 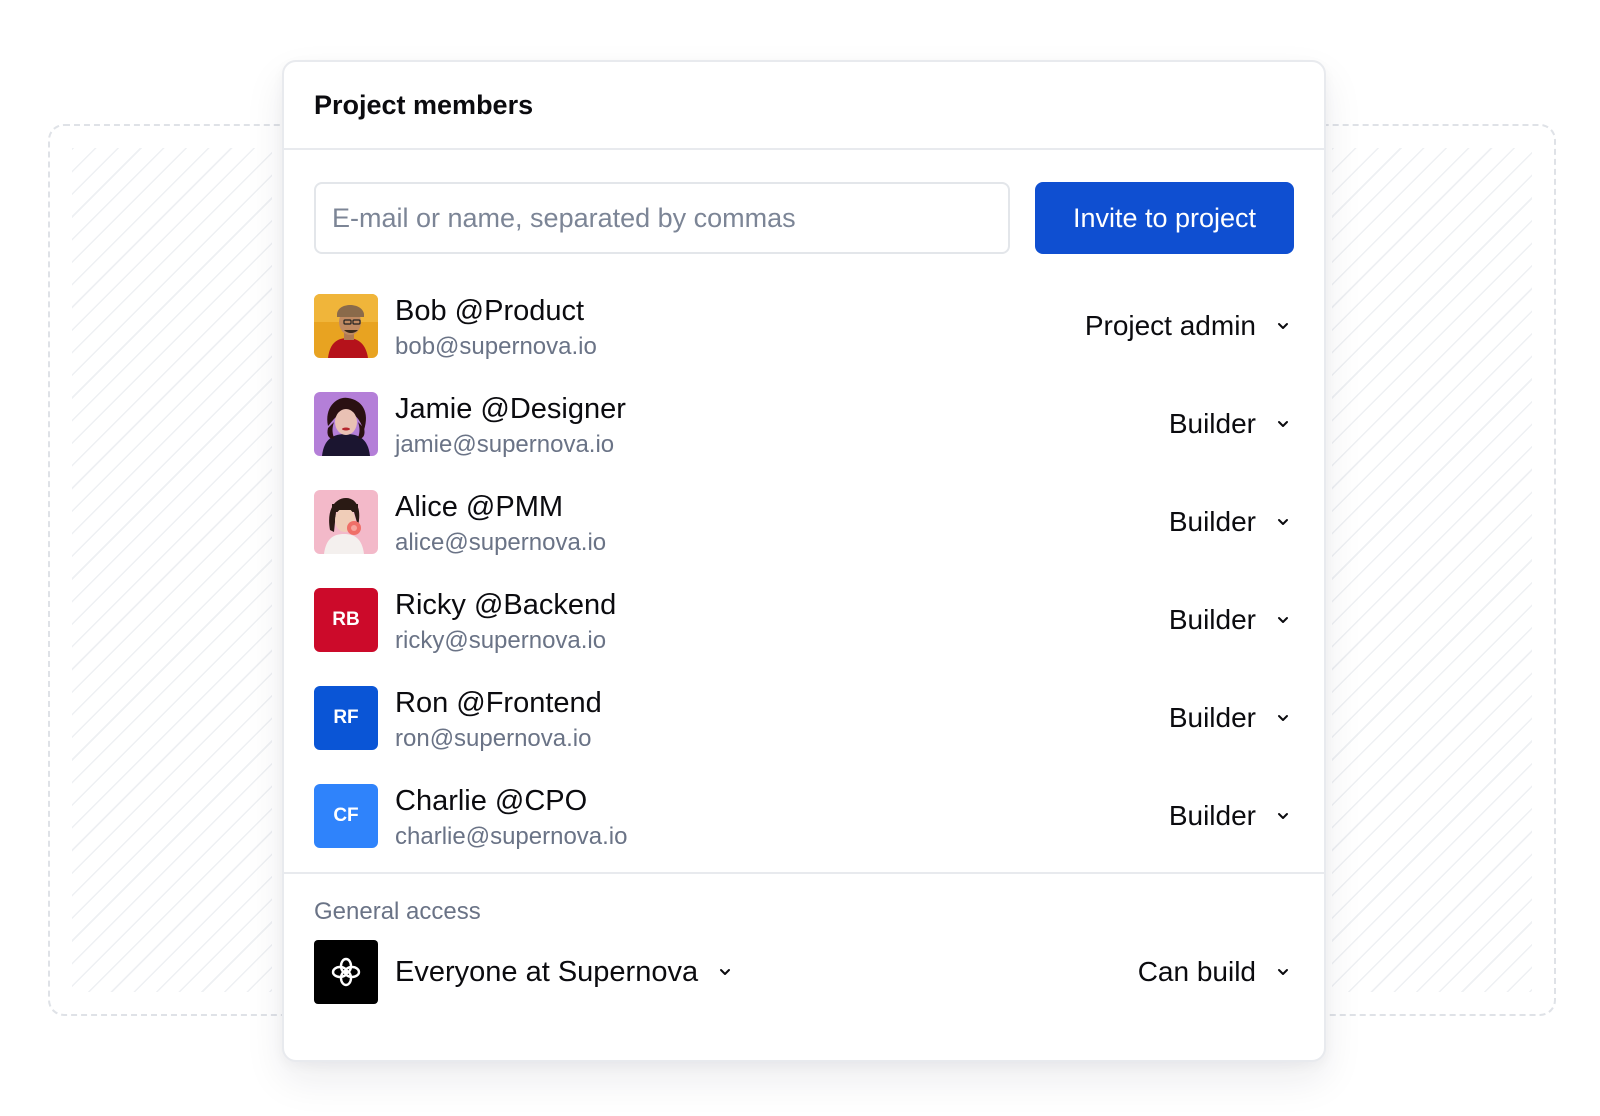 What do you see at coordinates (397, 911) in the screenshot?
I see `general-access-label: General access` at bounding box center [397, 911].